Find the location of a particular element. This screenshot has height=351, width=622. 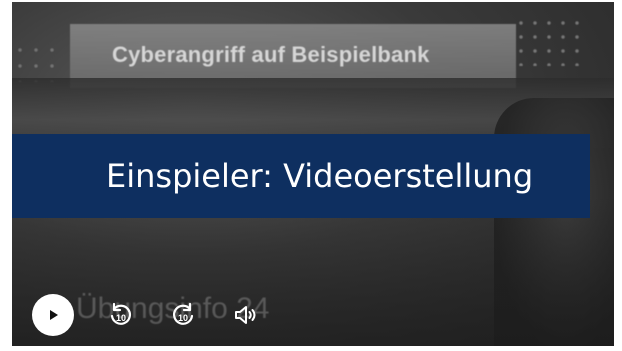

volume-icon is located at coordinates (245, 315).